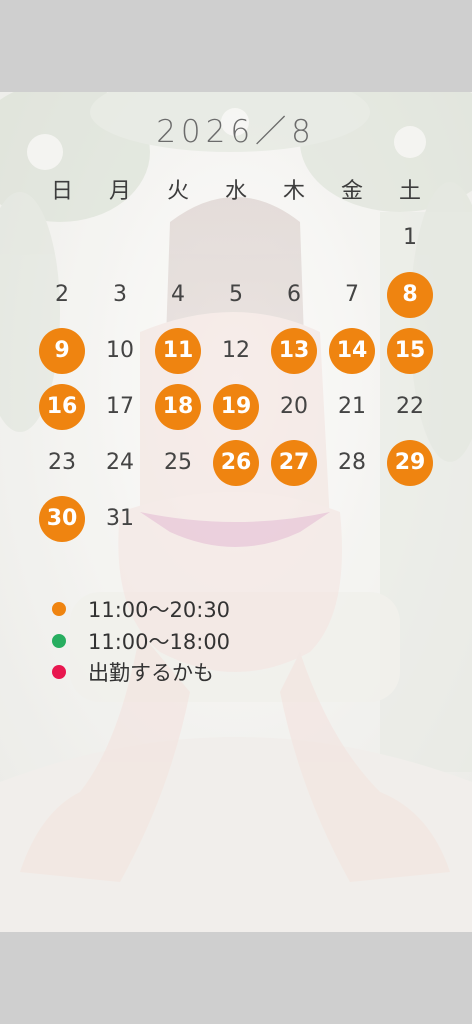 This screenshot has width=472, height=1024. Describe the element at coordinates (236, 295) in the screenshot. I see `day-cell: 5` at that location.